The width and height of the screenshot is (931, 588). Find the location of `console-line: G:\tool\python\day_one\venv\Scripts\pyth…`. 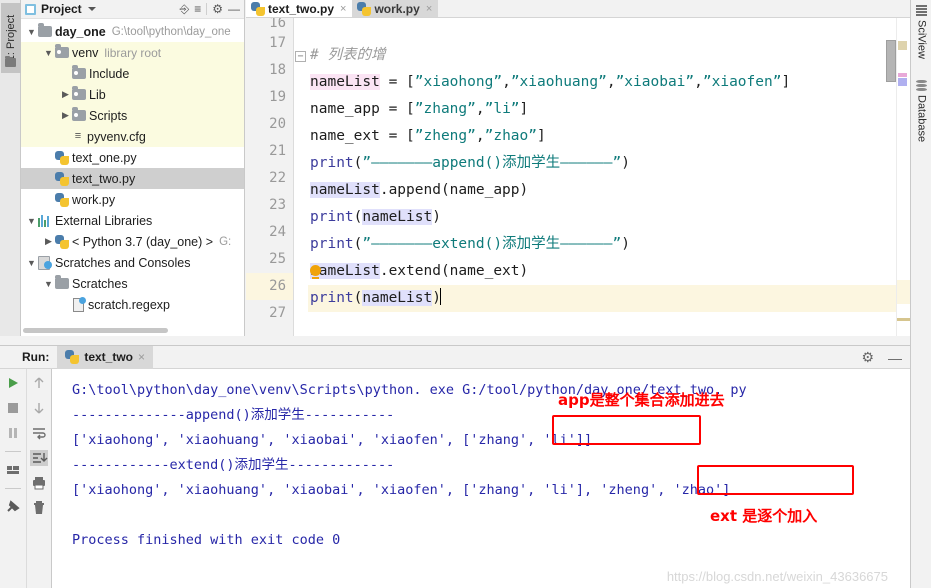

console-line: G:\tool\python\day_one\venv\Scripts\pyth… is located at coordinates (409, 390).